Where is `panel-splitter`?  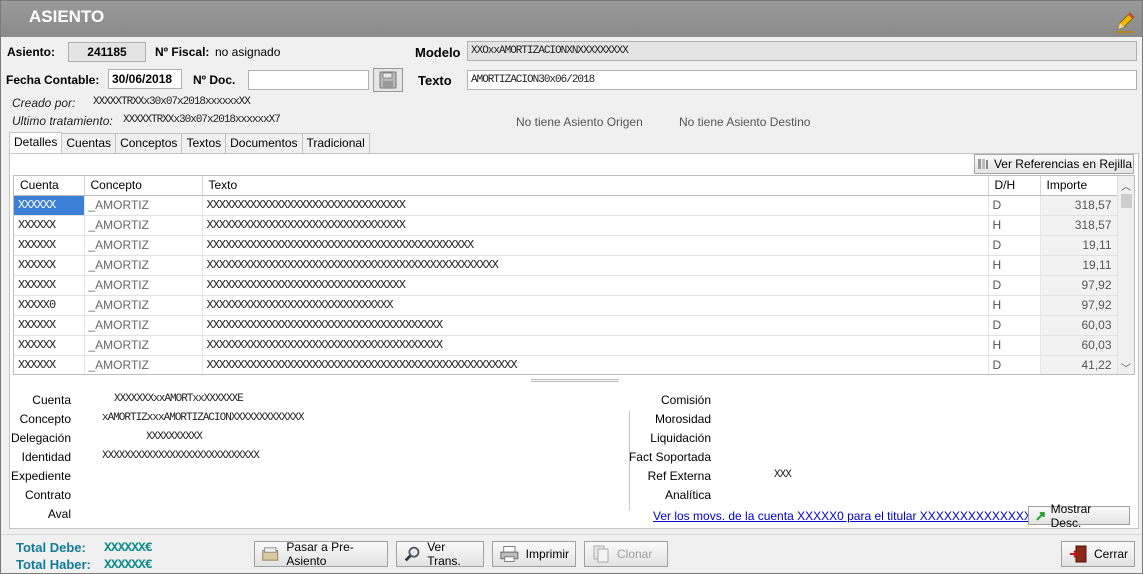
panel-splitter is located at coordinates (575, 380).